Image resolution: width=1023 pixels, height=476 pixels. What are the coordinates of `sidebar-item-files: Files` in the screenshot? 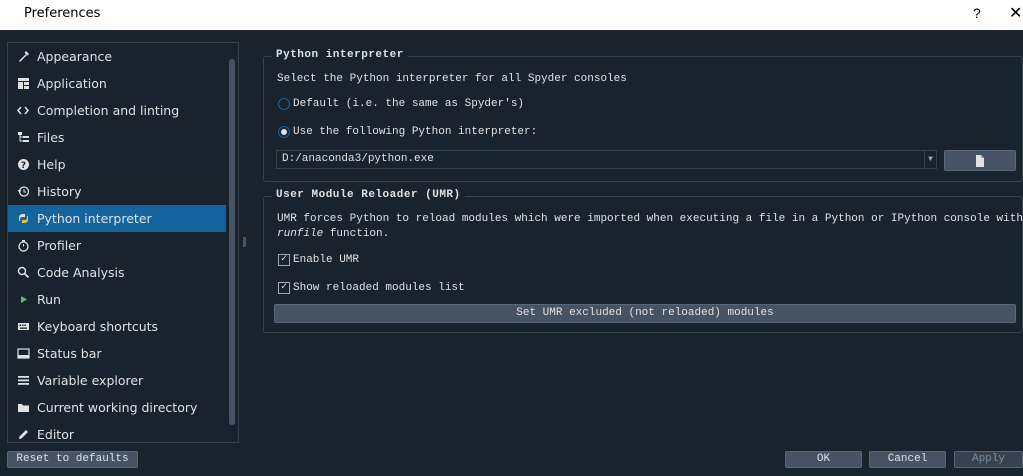 It's located at (117, 137).